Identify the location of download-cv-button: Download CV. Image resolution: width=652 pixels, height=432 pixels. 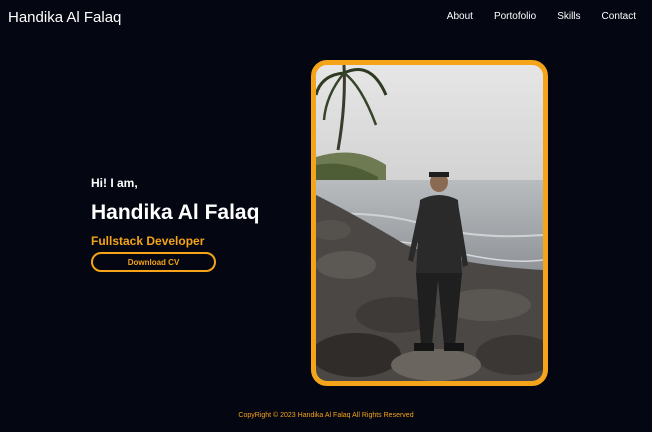
(153, 262).